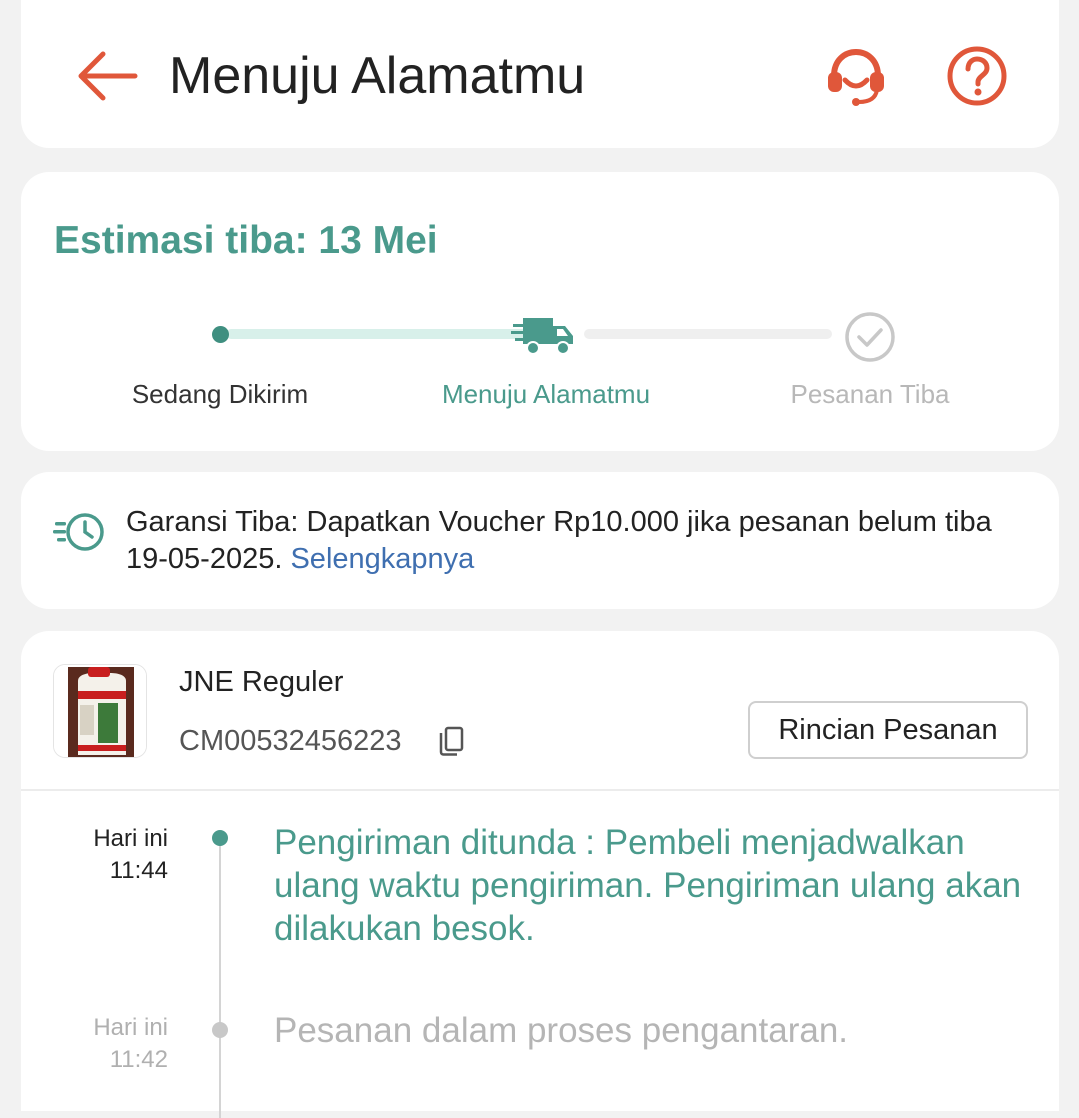 The width and height of the screenshot is (1079, 1118). What do you see at coordinates (888, 730) in the screenshot?
I see `order-details-button: Rincian Pesanan` at bounding box center [888, 730].